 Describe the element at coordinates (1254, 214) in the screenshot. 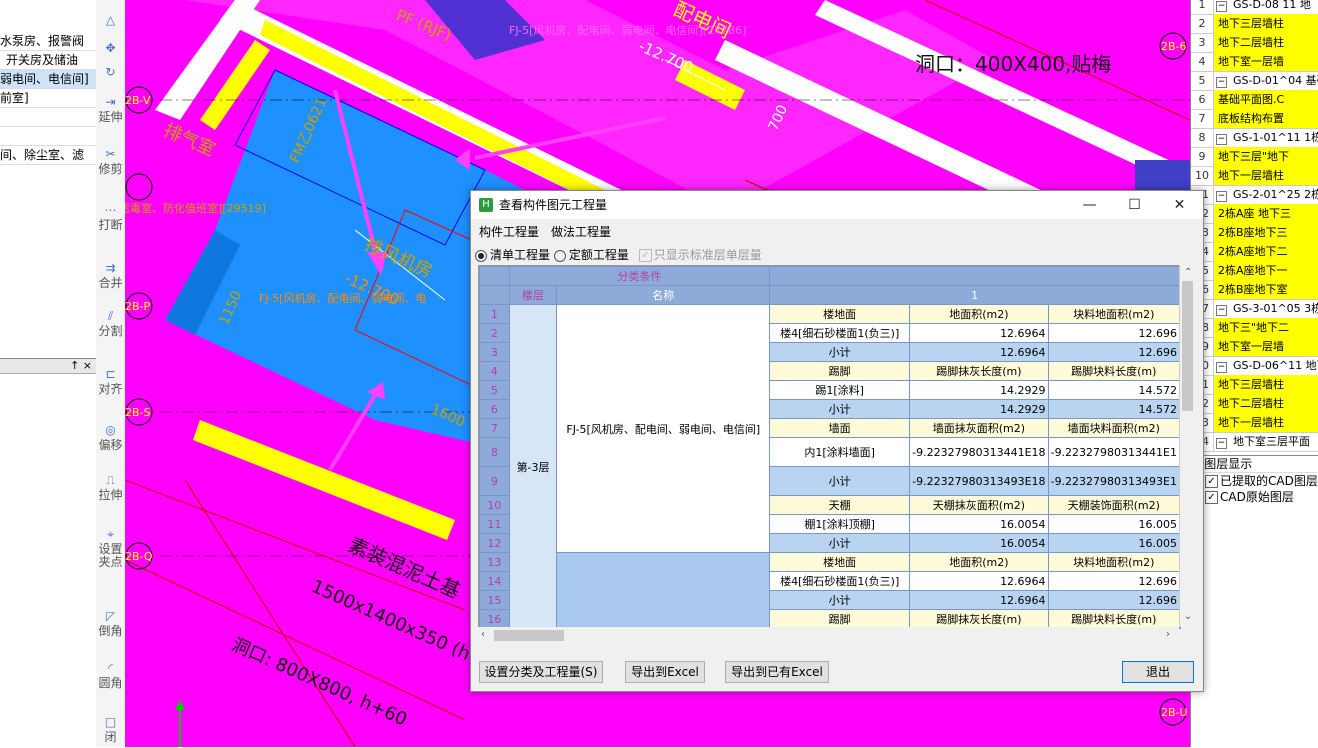

I see `drawing-list-item: 122栋A座 地下三` at that location.